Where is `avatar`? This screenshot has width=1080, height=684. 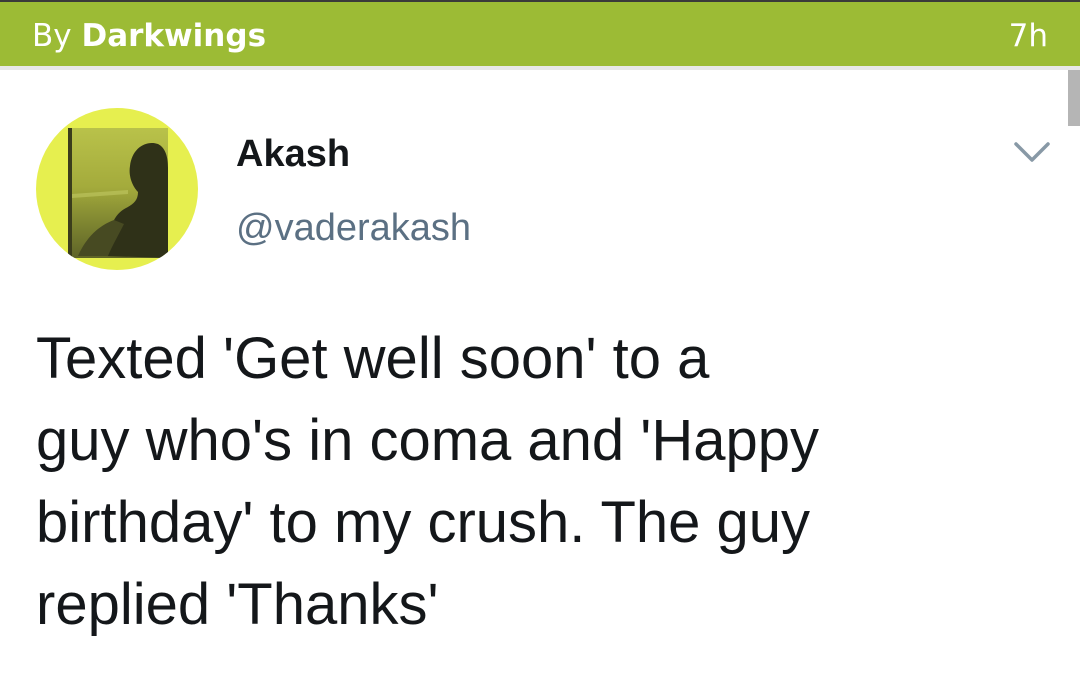
avatar is located at coordinates (117, 189).